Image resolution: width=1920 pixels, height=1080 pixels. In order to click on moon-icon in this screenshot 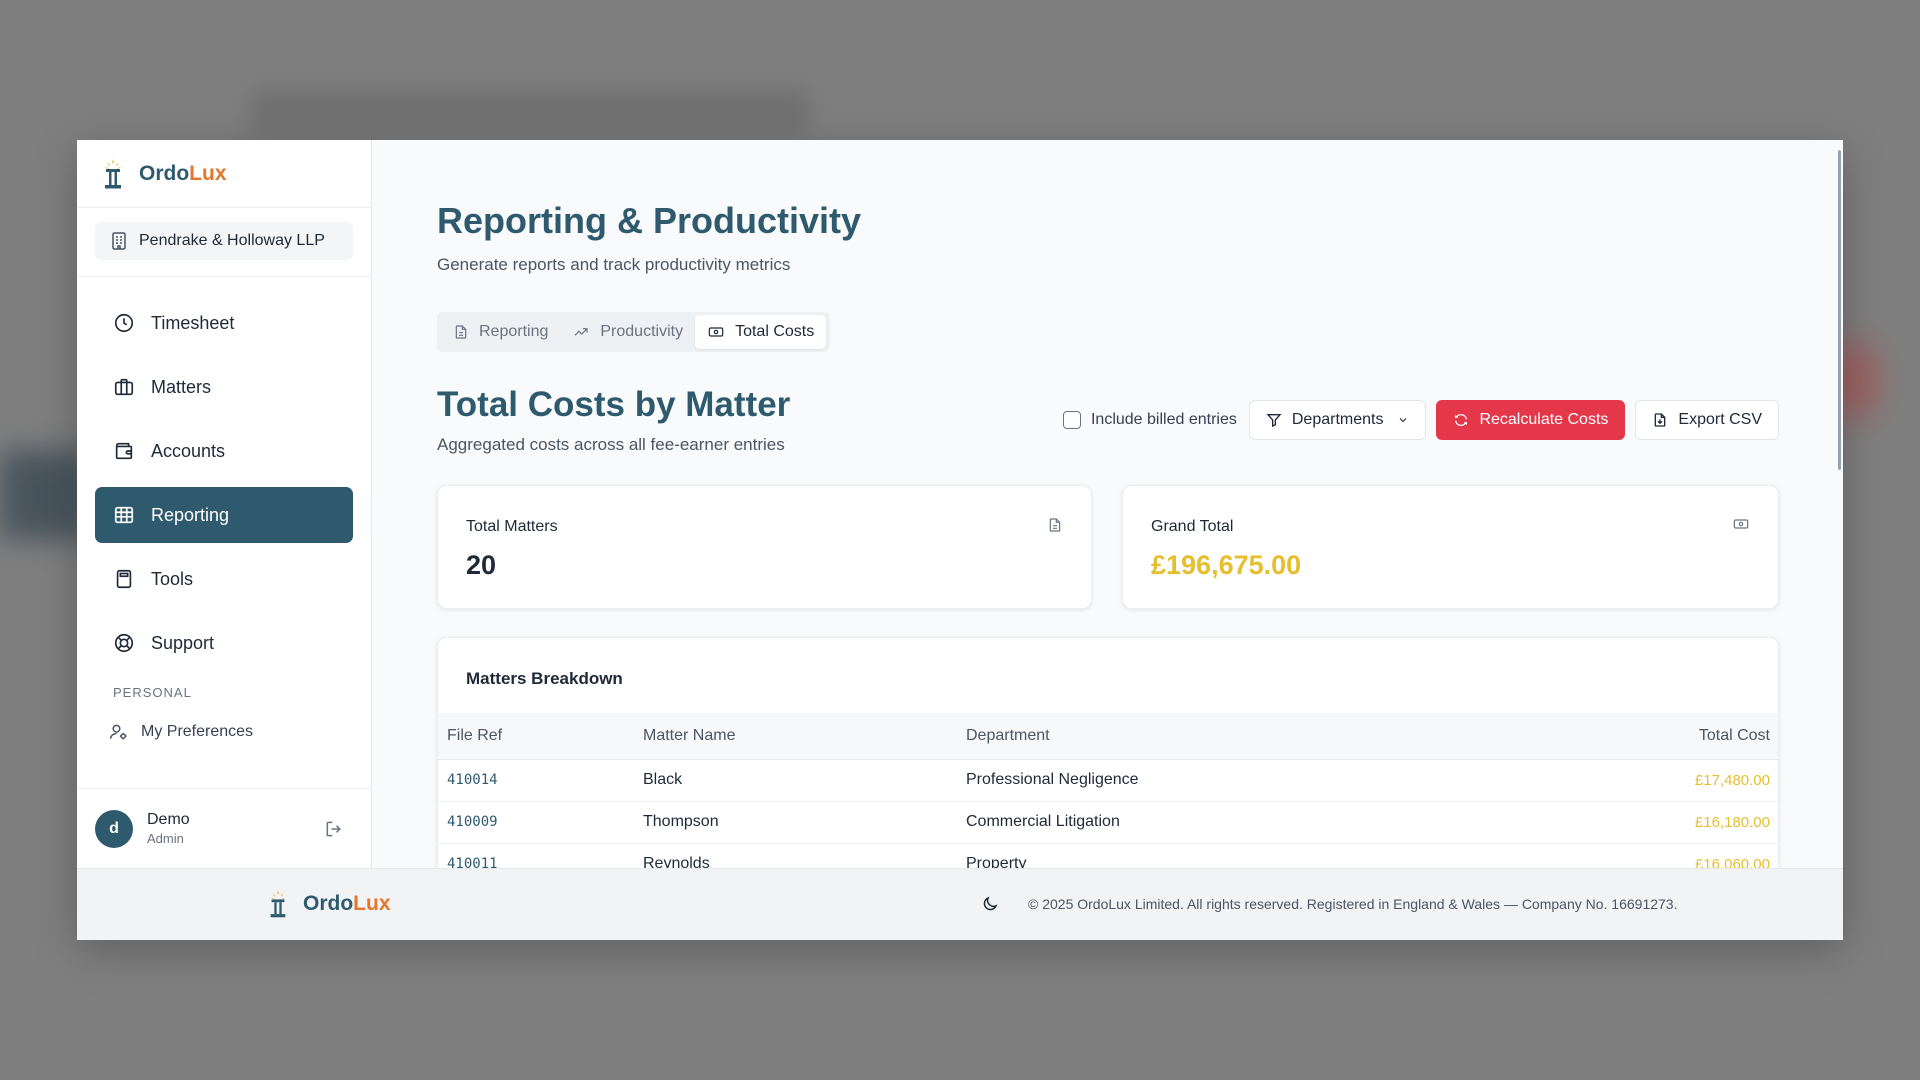, I will do `click(990, 904)`.